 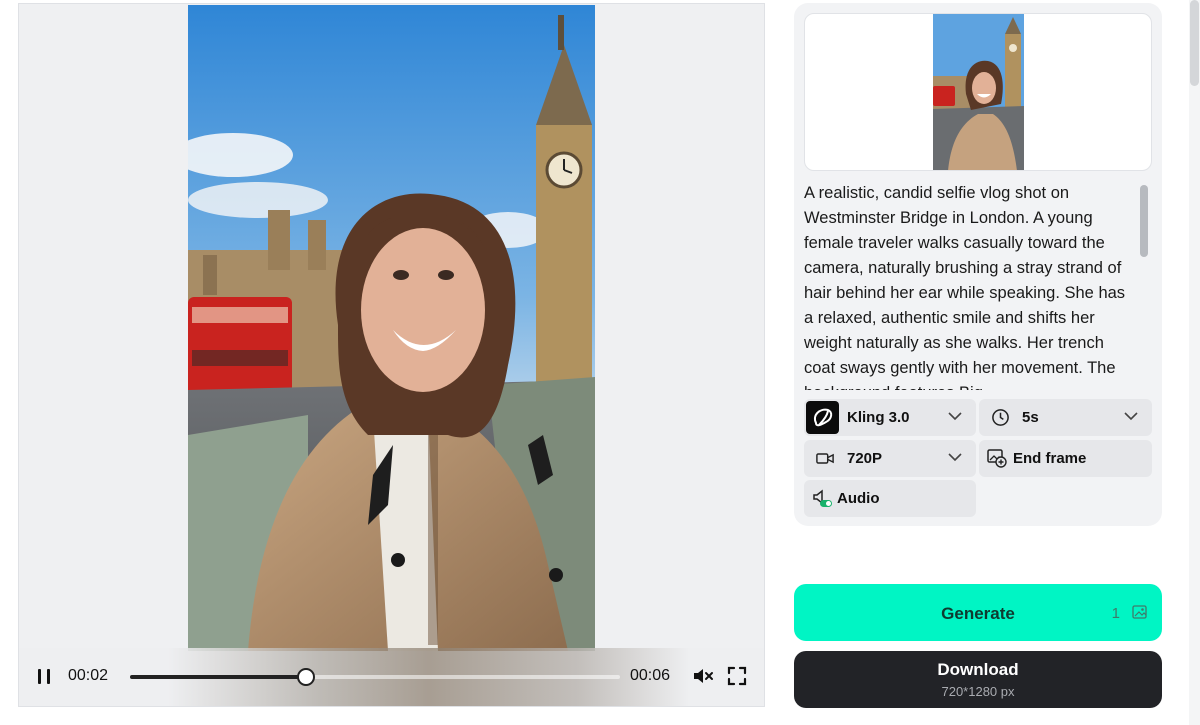 I want to click on end-frame-label: End frame, so click(x=1050, y=458).